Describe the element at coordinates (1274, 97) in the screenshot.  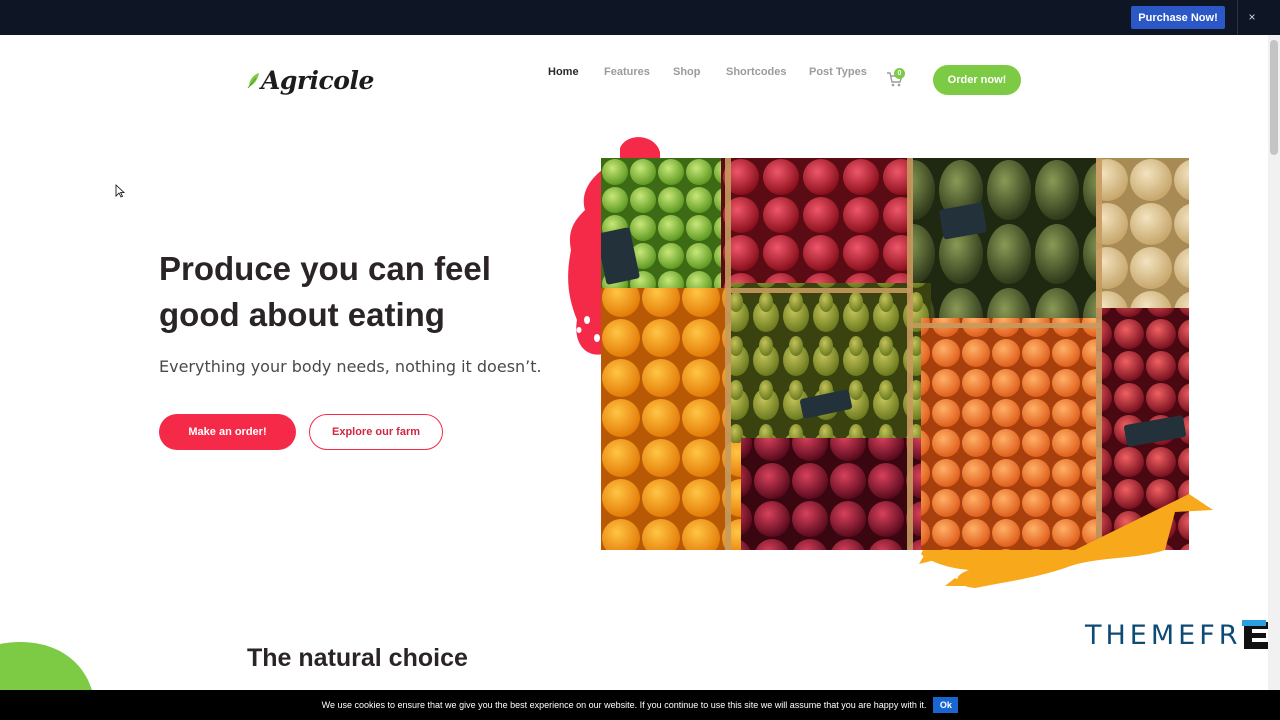
I see `scrollbar-thumb` at that location.